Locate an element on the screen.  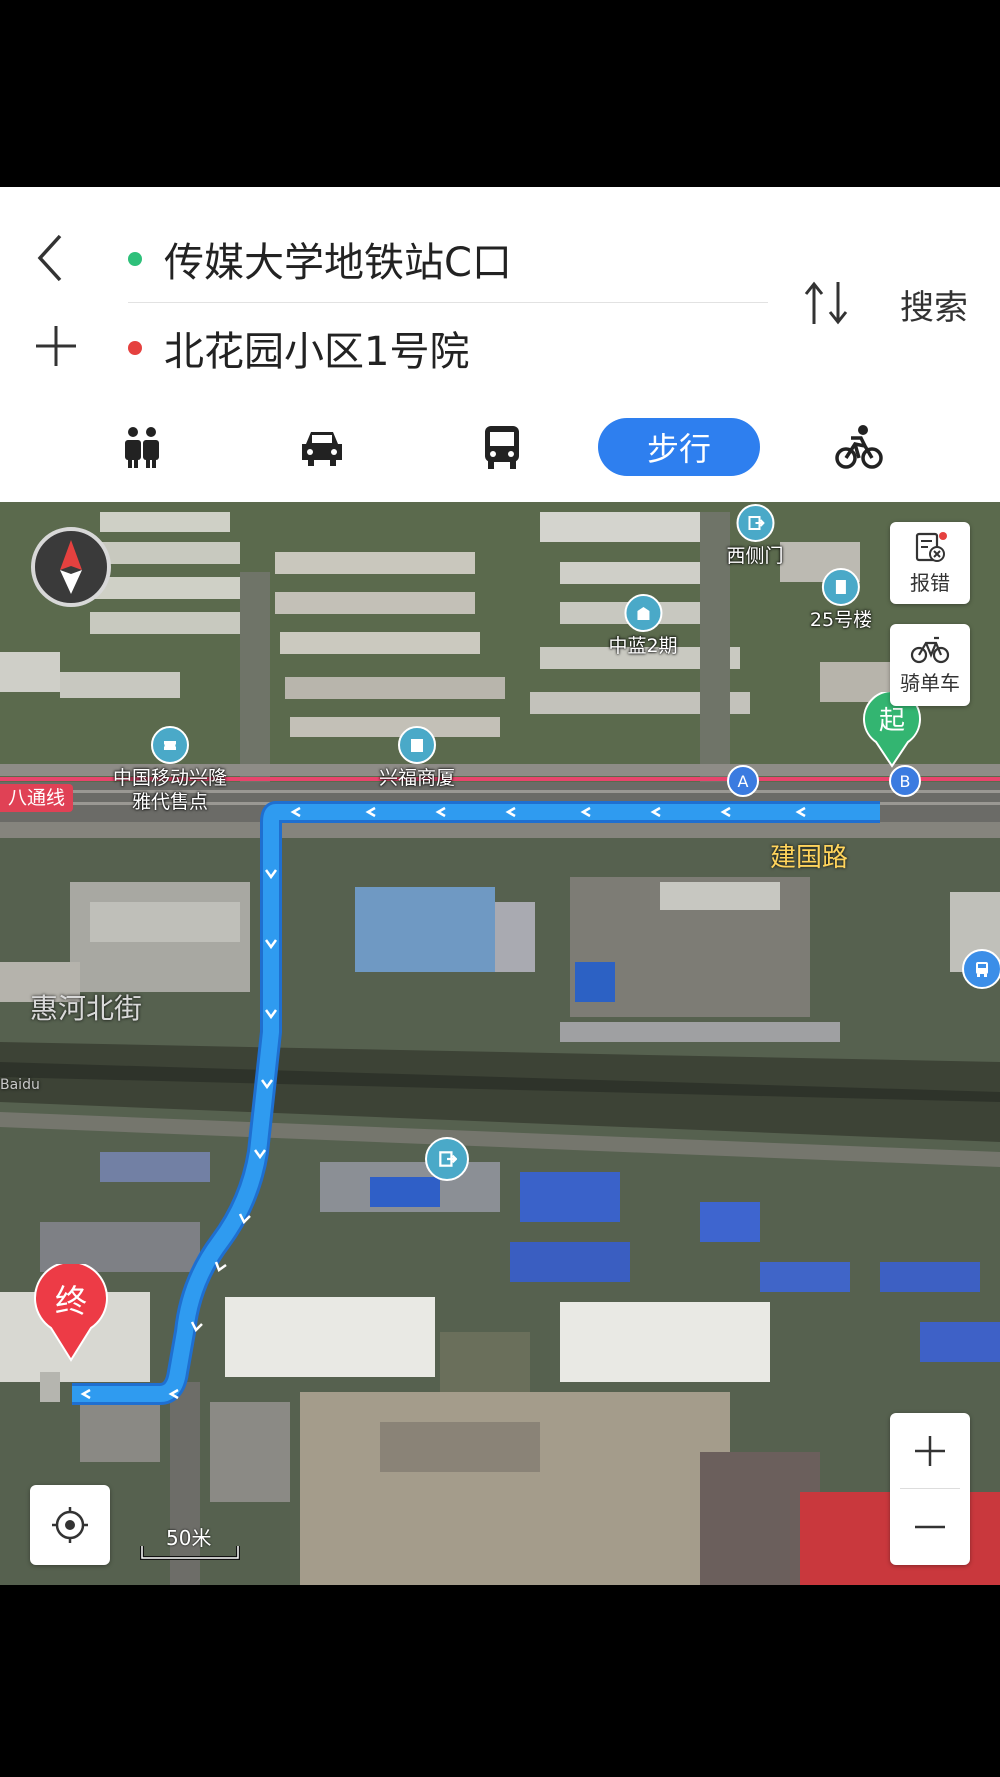
divider is located at coordinates (448, 302).